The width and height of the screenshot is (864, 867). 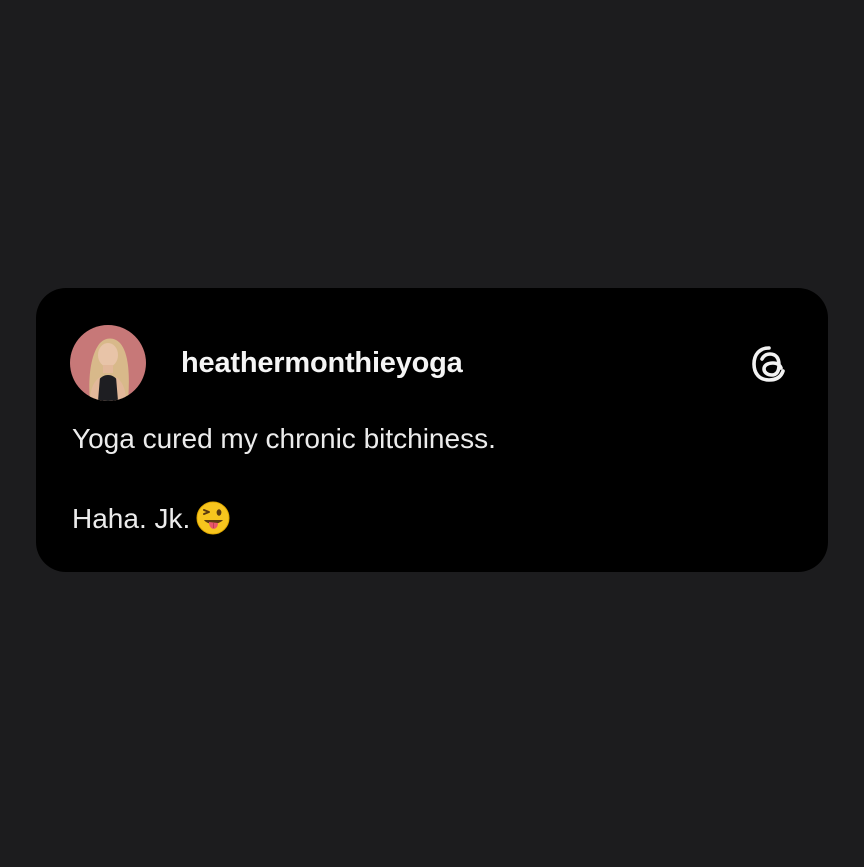 I want to click on avatar-photo-icon, so click(x=108, y=363).